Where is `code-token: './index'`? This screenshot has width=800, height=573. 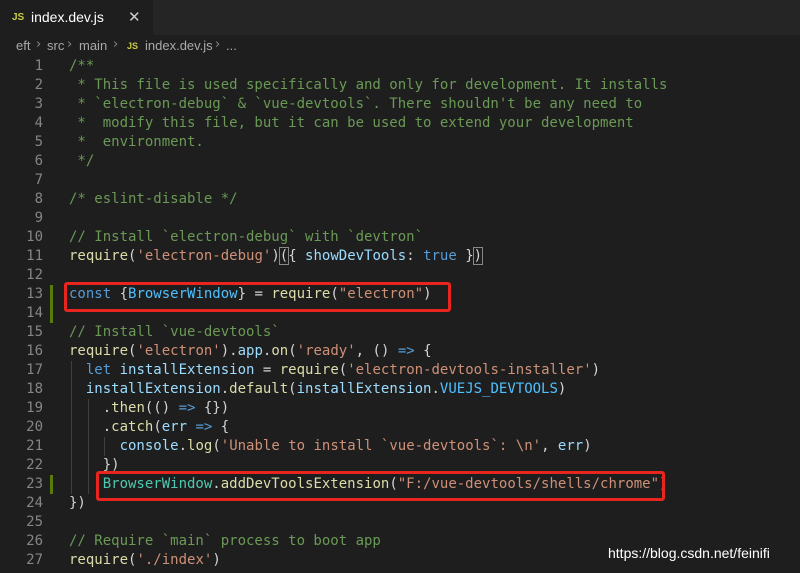 code-token: './index' is located at coordinates (174, 560).